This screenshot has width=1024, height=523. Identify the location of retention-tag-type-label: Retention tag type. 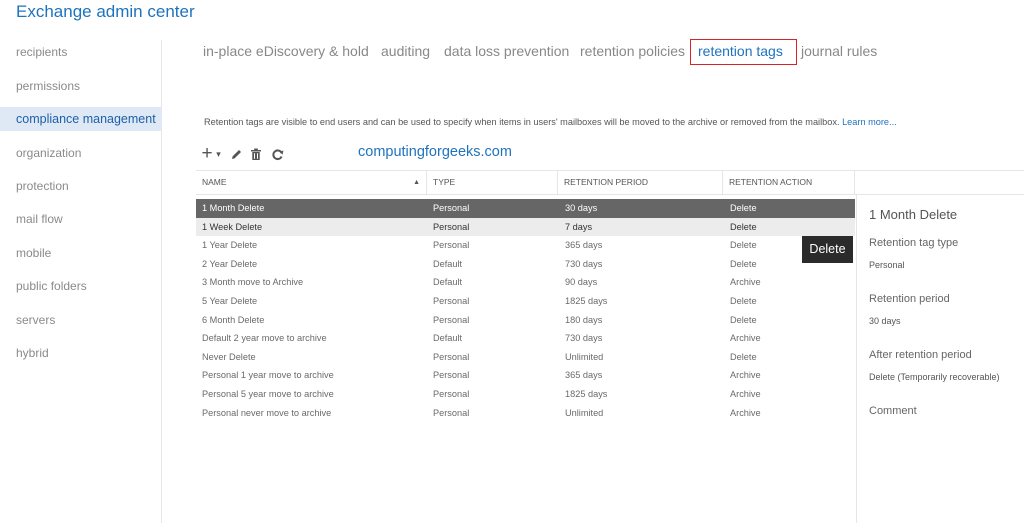
(914, 243).